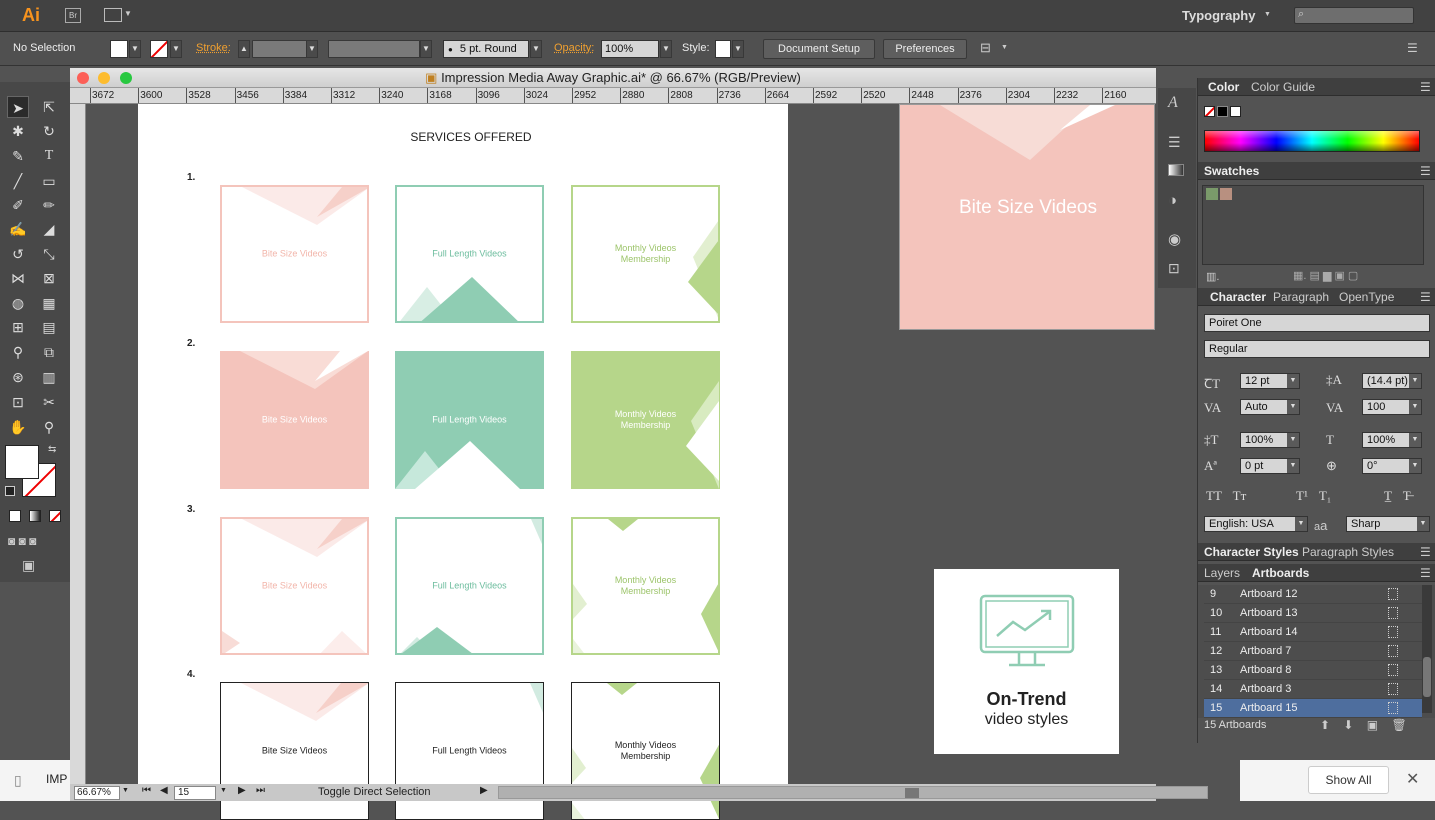  Describe the element at coordinates (1235, 111) in the screenshot. I see `white-color-icon` at that location.